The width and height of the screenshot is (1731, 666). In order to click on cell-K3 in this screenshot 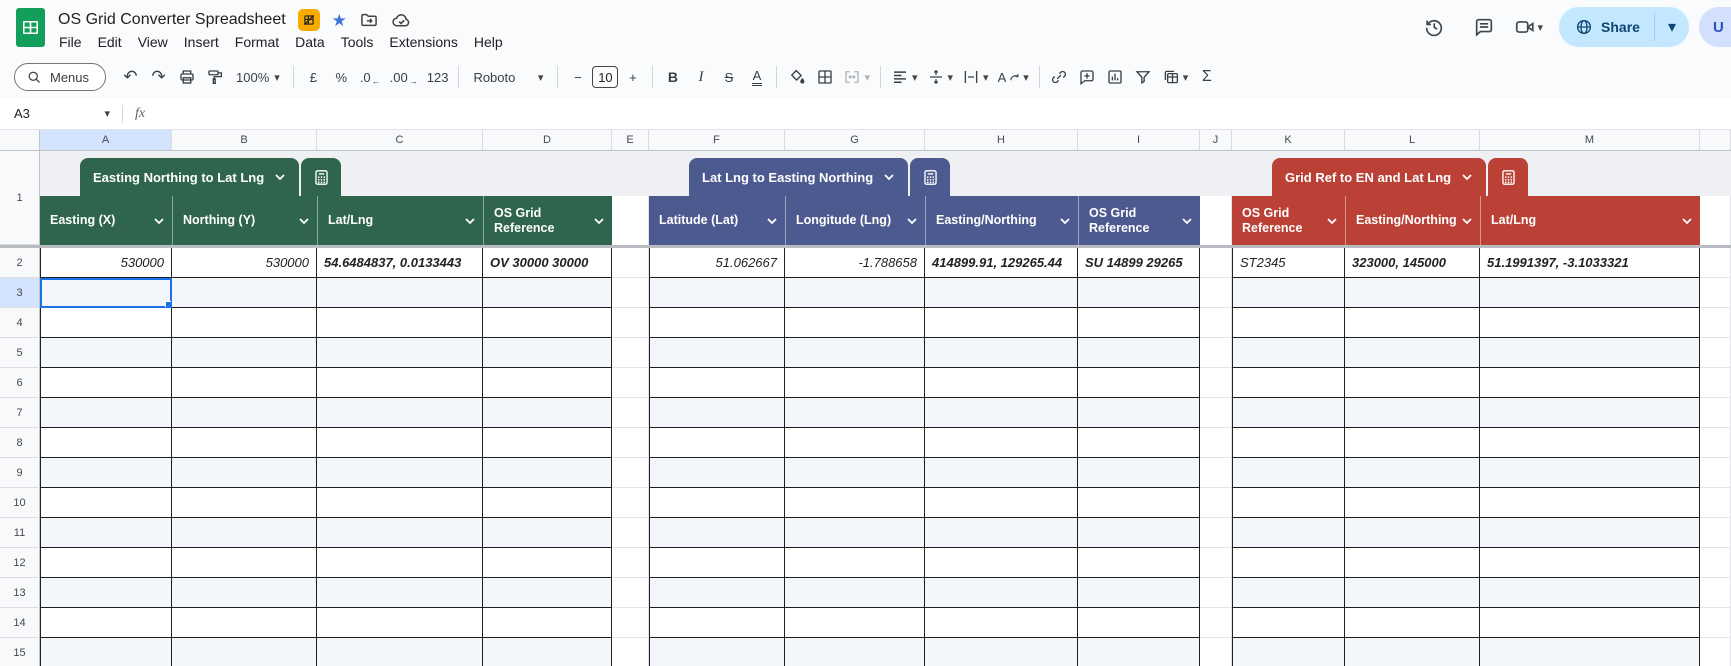, I will do `click(1288, 293)`.